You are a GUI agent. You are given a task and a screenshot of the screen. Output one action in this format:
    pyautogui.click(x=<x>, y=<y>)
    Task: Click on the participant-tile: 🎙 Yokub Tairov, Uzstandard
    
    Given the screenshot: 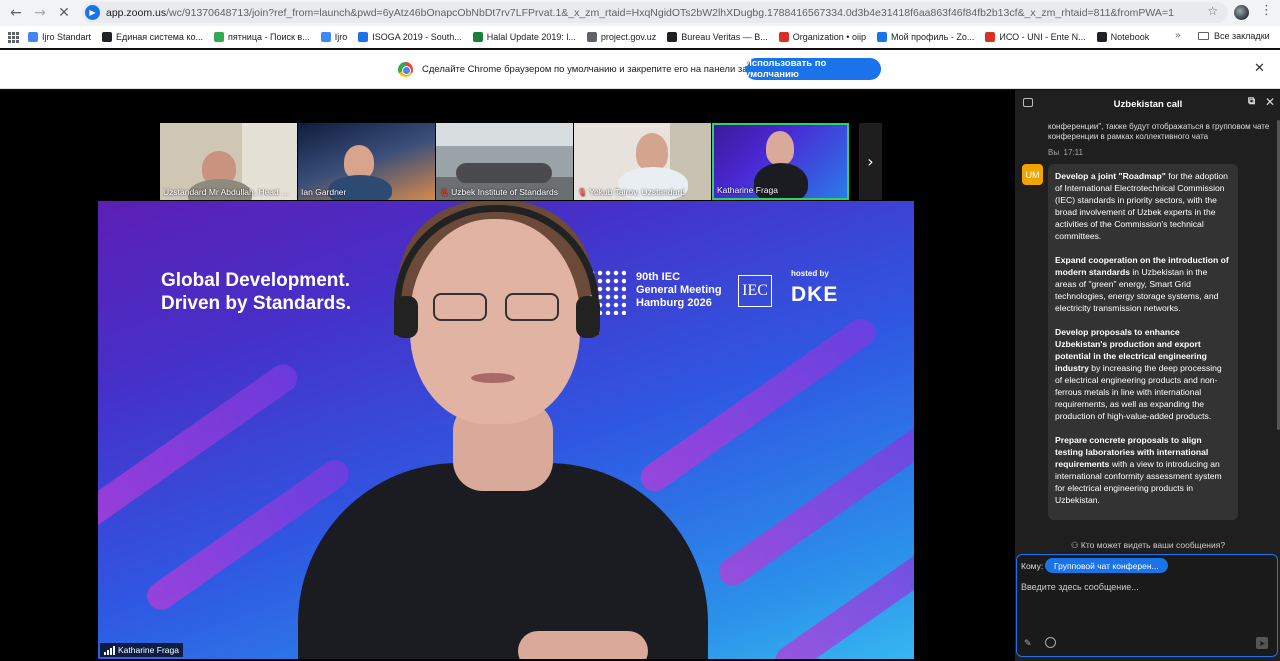 What is the action you would take?
    pyautogui.click(x=642, y=161)
    